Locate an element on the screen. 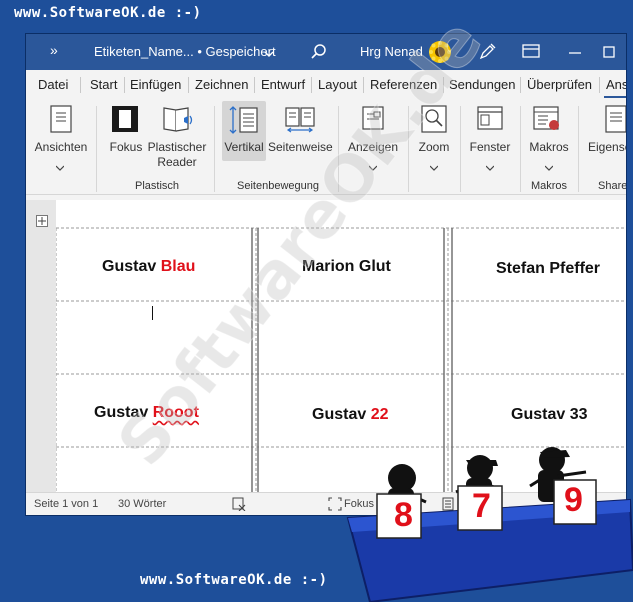 Image resolution: width=633 pixels, height=602 pixels. judge-score-1: 8 is located at coordinates (403, 515).